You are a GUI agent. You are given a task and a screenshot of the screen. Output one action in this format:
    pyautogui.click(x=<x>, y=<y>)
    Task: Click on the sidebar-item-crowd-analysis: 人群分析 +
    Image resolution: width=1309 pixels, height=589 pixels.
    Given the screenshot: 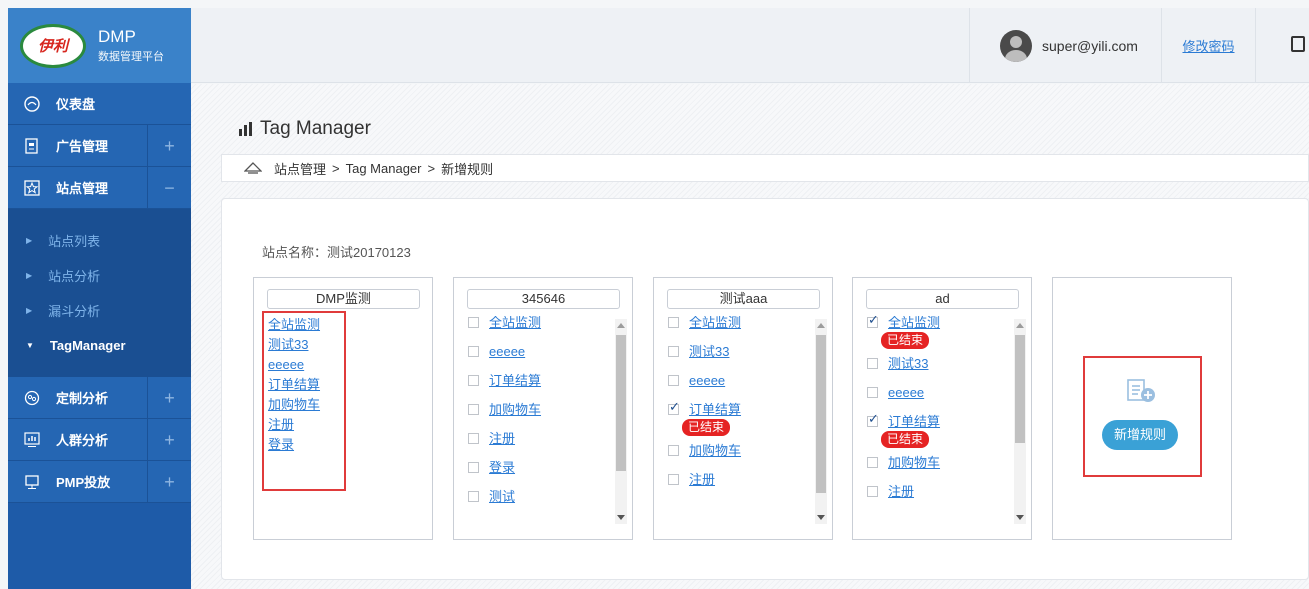 What is the action you would take?
    pyautogui.click(x=99, y=440)
    